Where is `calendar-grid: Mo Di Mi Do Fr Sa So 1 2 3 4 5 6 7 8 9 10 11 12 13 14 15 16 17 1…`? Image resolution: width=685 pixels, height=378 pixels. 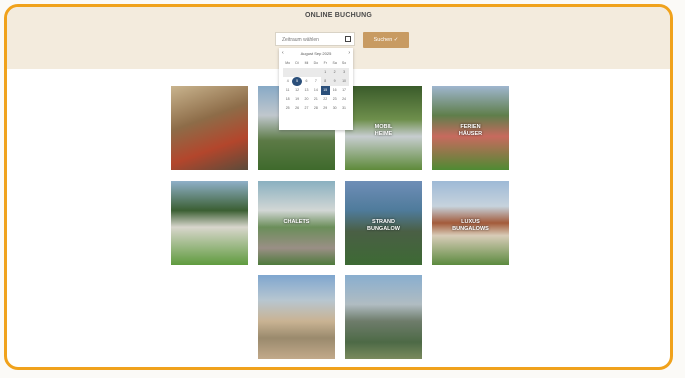
calendar-grid: Mo Di Mi Do Fr Sa So 1 2 3 4 5 6 7 8 9 10 11 12 13 14 15 16 17 1… is located at coordinates (316, 86).